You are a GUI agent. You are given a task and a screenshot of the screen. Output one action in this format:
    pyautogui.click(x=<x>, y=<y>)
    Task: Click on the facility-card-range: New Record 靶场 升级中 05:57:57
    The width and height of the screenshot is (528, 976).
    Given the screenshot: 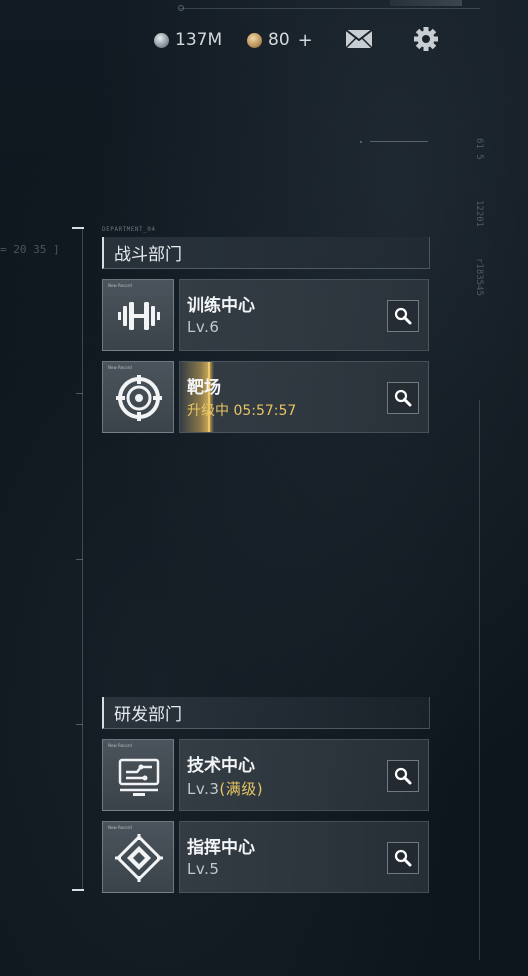 What is the action you would take?
    pyautogui.click(x=265, y=397)
    